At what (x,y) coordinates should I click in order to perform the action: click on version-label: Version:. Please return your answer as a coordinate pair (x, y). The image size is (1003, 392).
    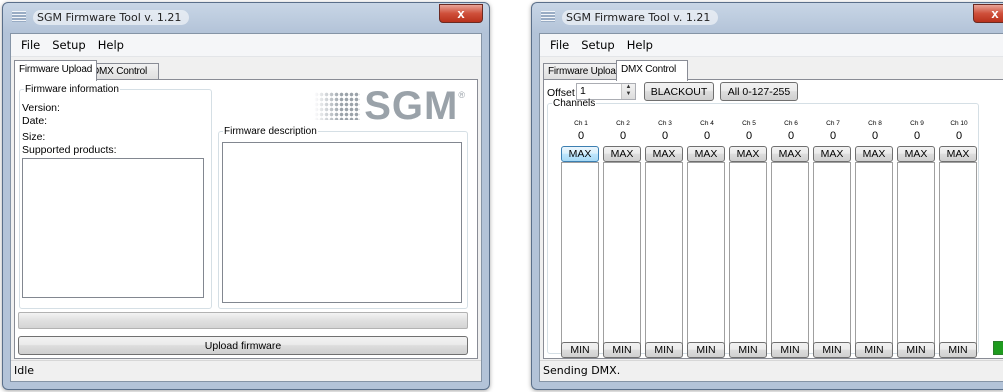
    Looking at the image, I should click on (41, 108).